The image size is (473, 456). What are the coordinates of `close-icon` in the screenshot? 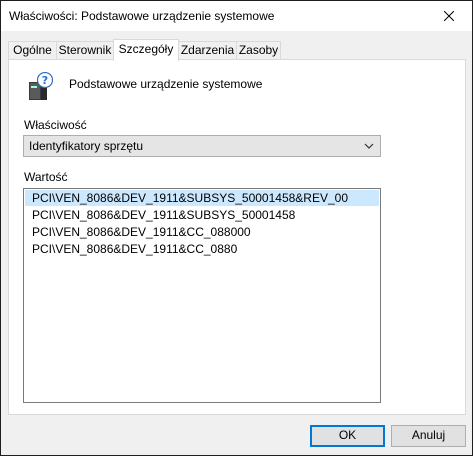 It's located at (449, 16).